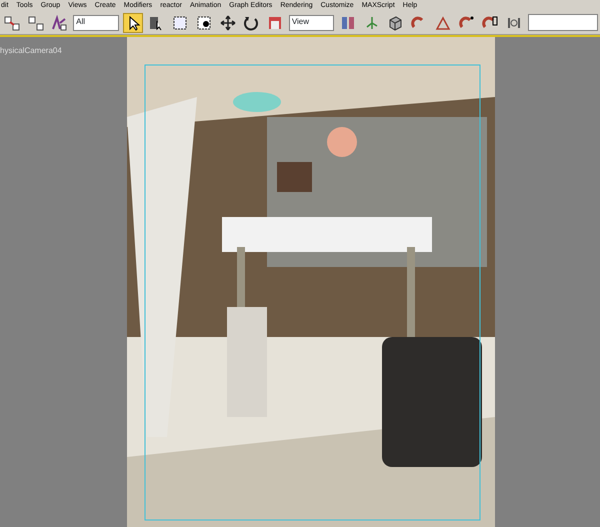  I want to click on dropdown: View, so click(311, 22).